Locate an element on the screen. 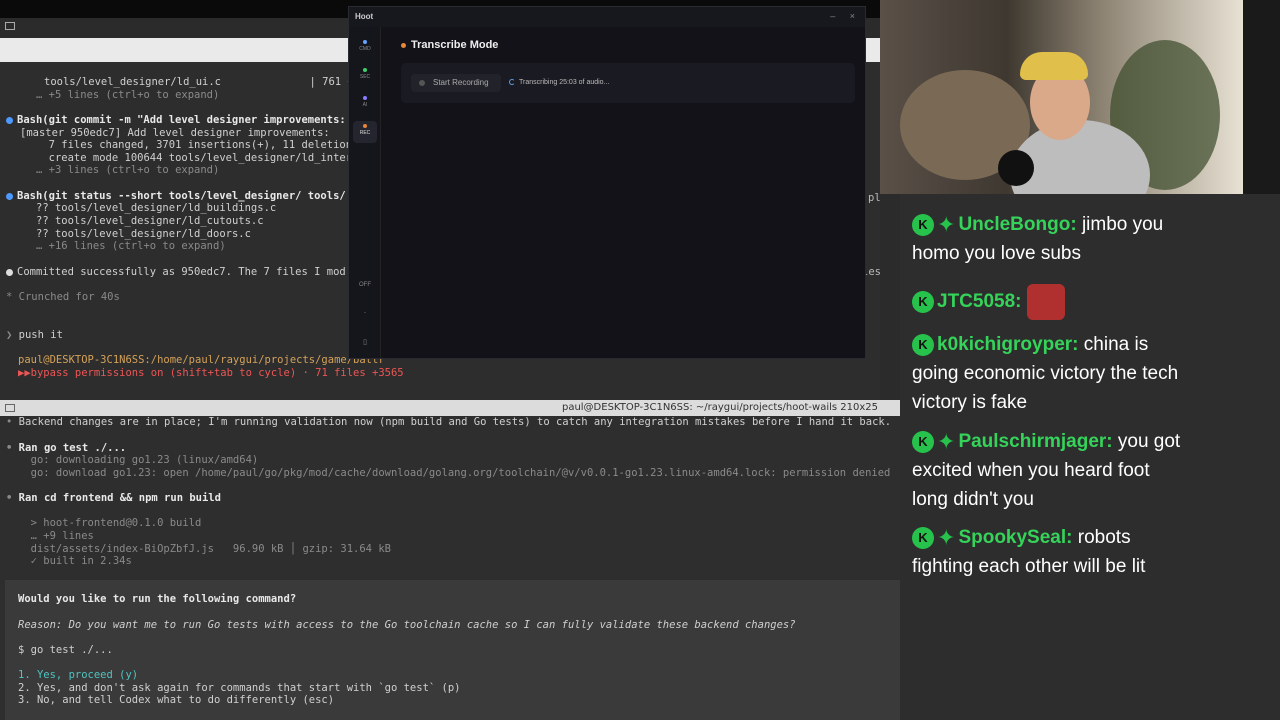  mode-dot-icon is located at coordinates (403, 45).